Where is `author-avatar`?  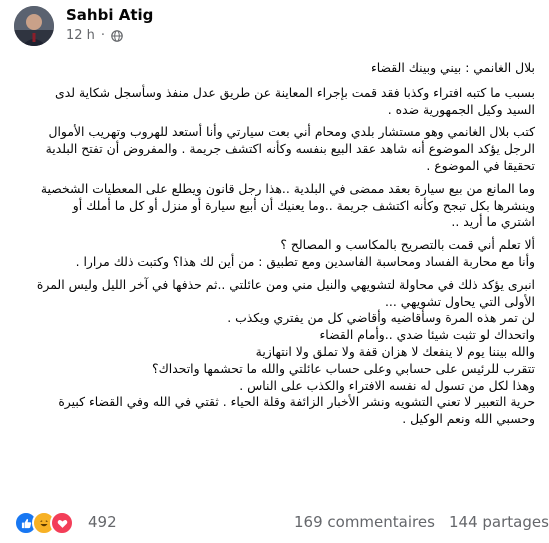 author-avatar is located at coordinates (34, 26).